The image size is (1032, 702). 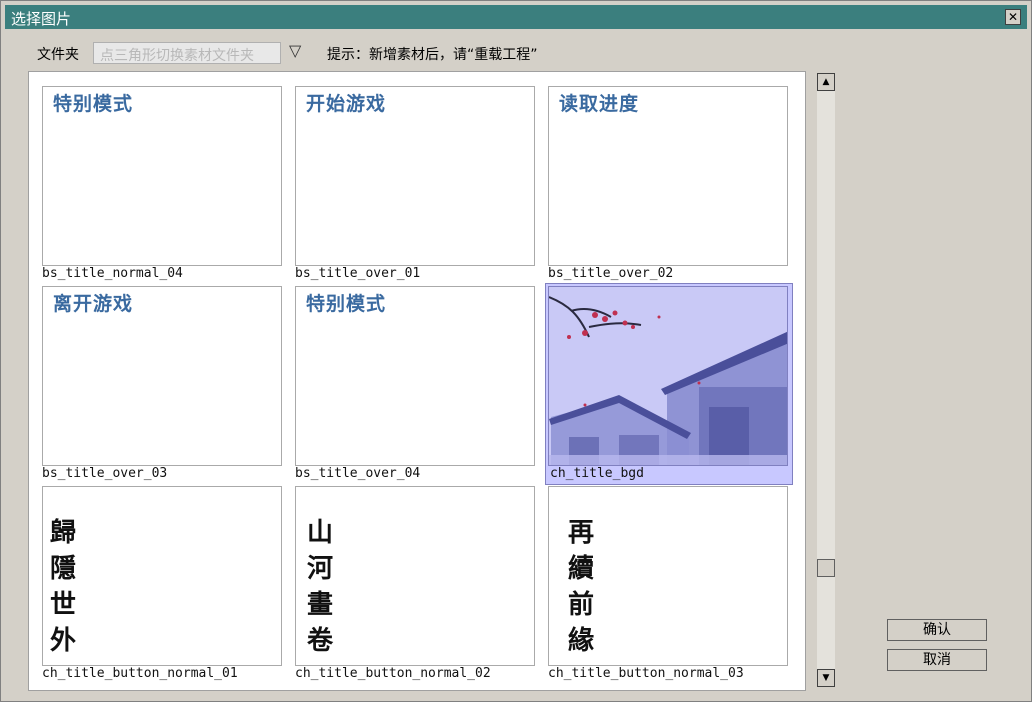 I want to click on folder-label: 文件夹, so click(x=58, y=55).